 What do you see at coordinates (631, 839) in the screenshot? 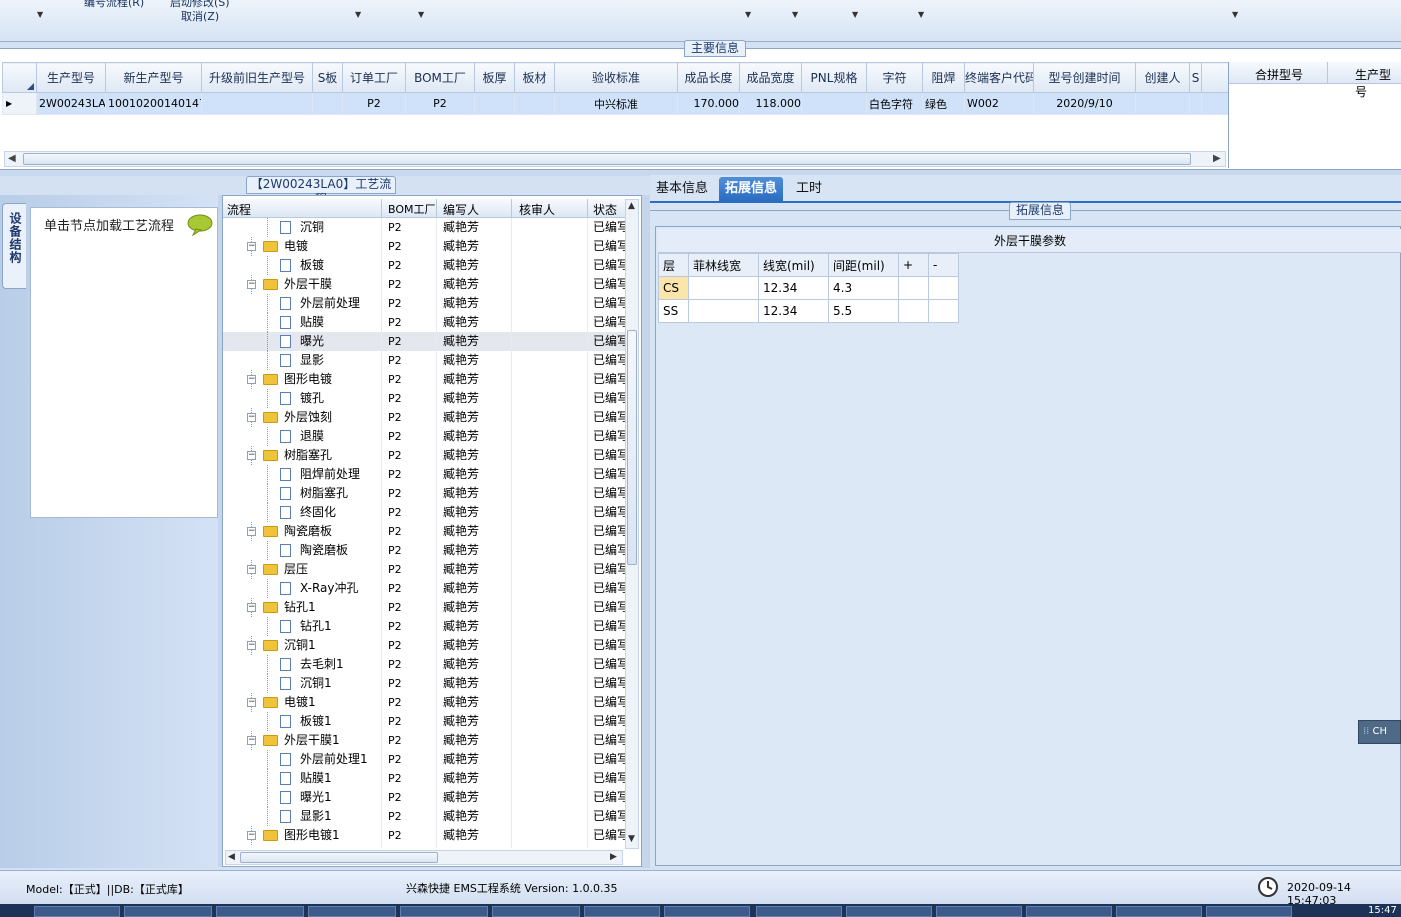
I see `scroll-down-icon: ▼` at bounding box center [631, 839].